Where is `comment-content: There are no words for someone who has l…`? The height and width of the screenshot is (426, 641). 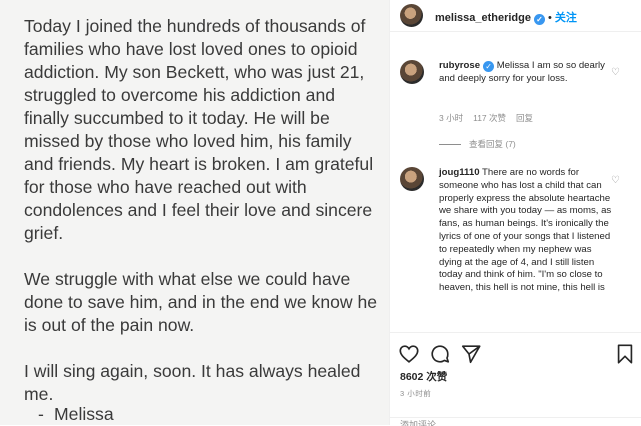 comment-content: There are no words for someone who has l… is located at coordinates (525, 230).